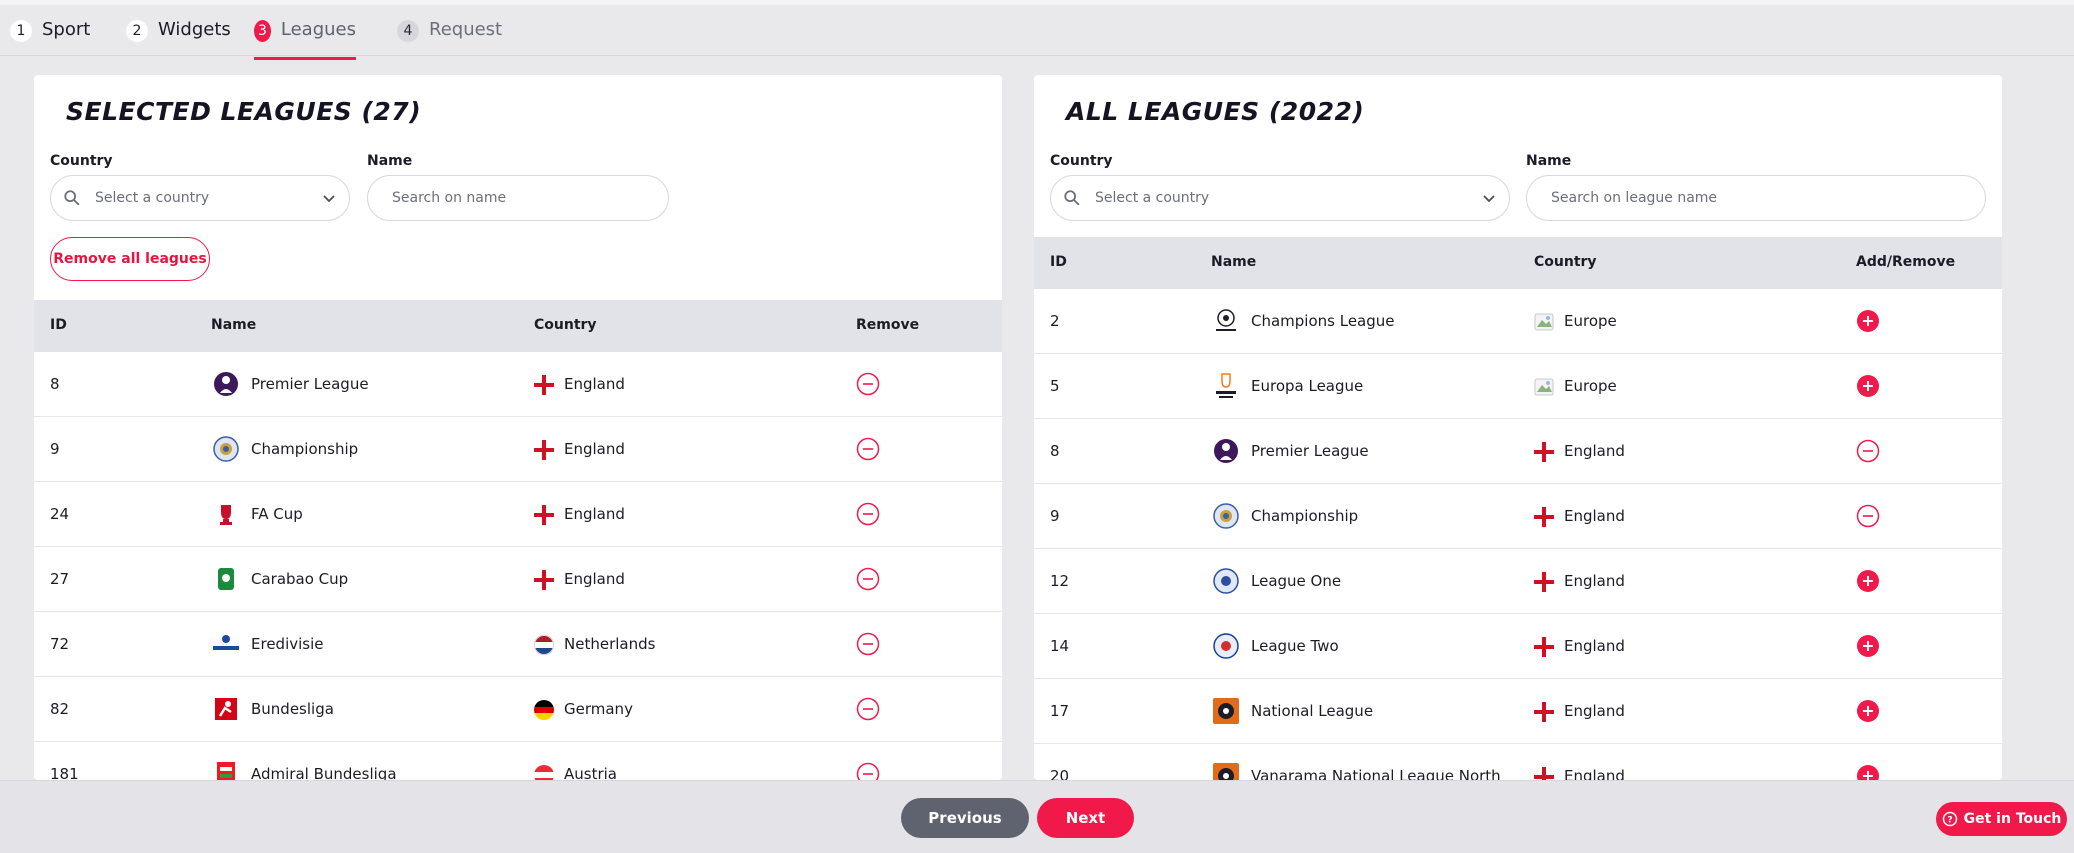 This screenshot has width=2074, height=853. What do you see at coordinates (21, 31) in the screenshot?
I see `tab-number: 1` at bounding box center [21, 31].